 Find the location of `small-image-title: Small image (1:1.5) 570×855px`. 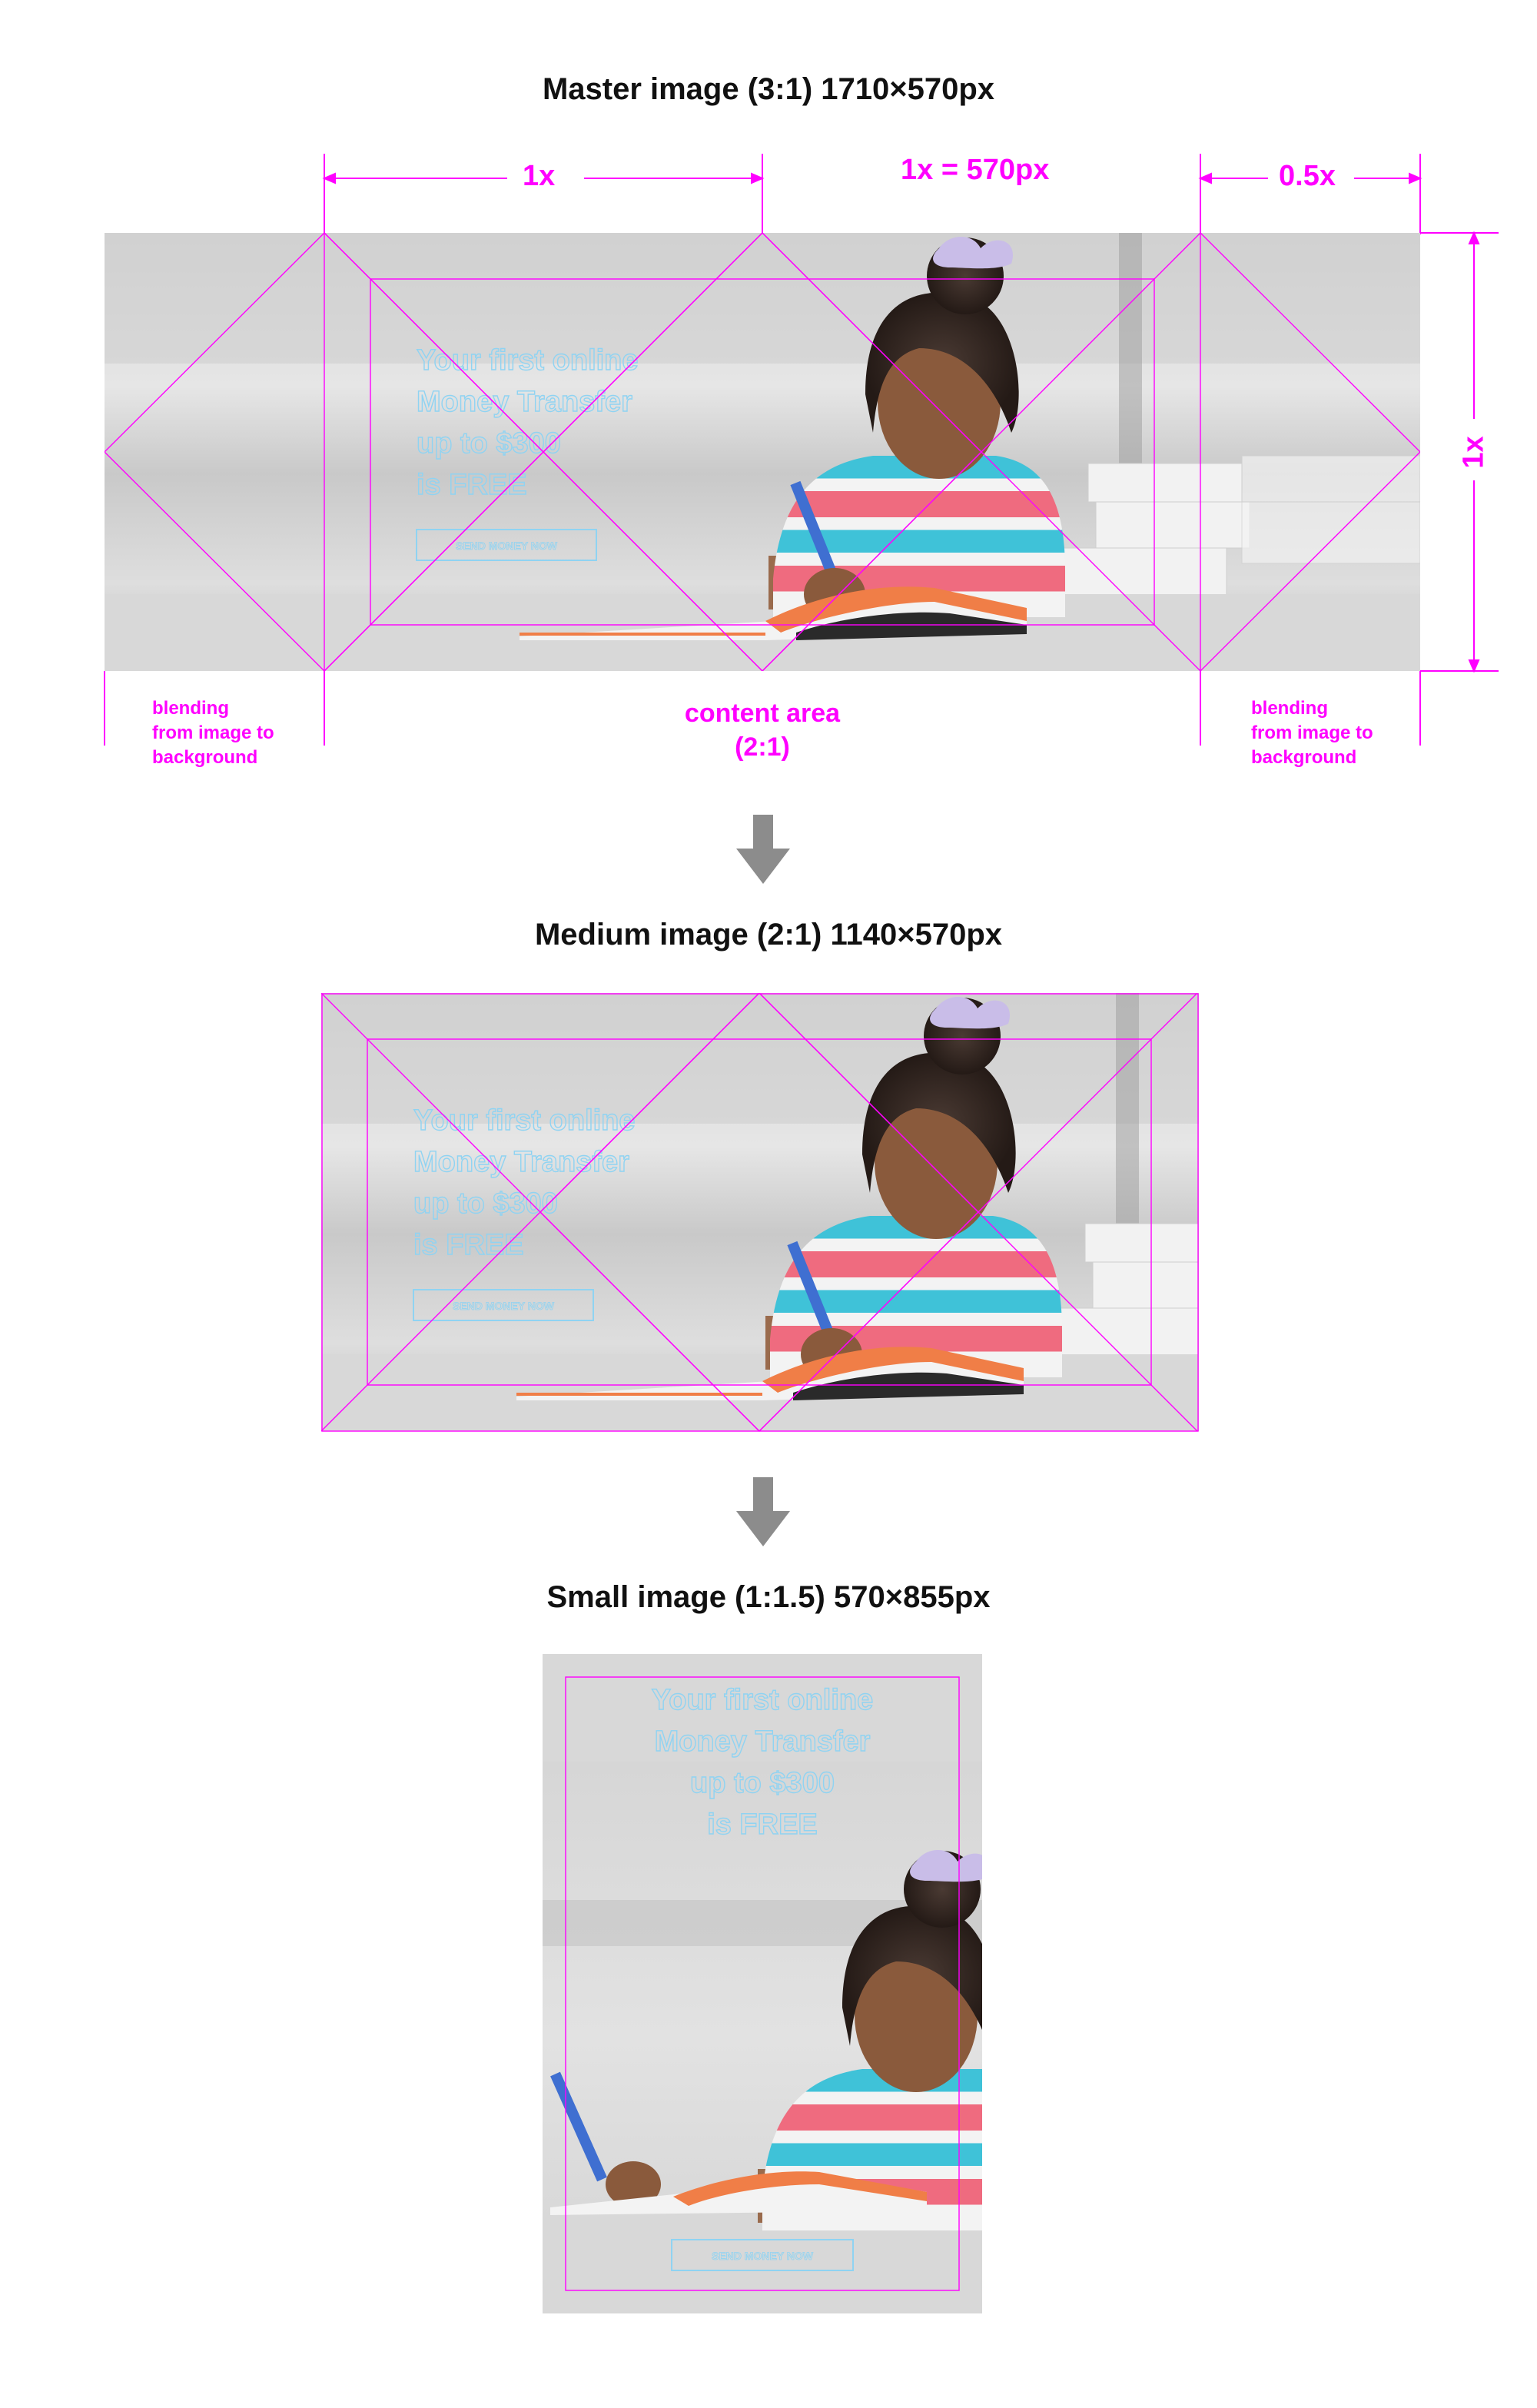

small-image-title: Small image (1:1.5) 570×855px is located at coordinates (768, 1597).